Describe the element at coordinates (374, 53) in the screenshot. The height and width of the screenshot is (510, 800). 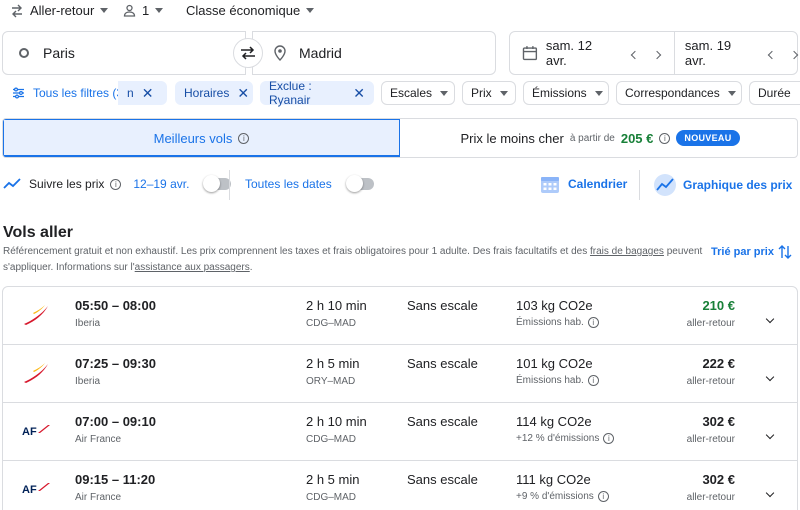
I see `destination-field: Madrid` at that location.